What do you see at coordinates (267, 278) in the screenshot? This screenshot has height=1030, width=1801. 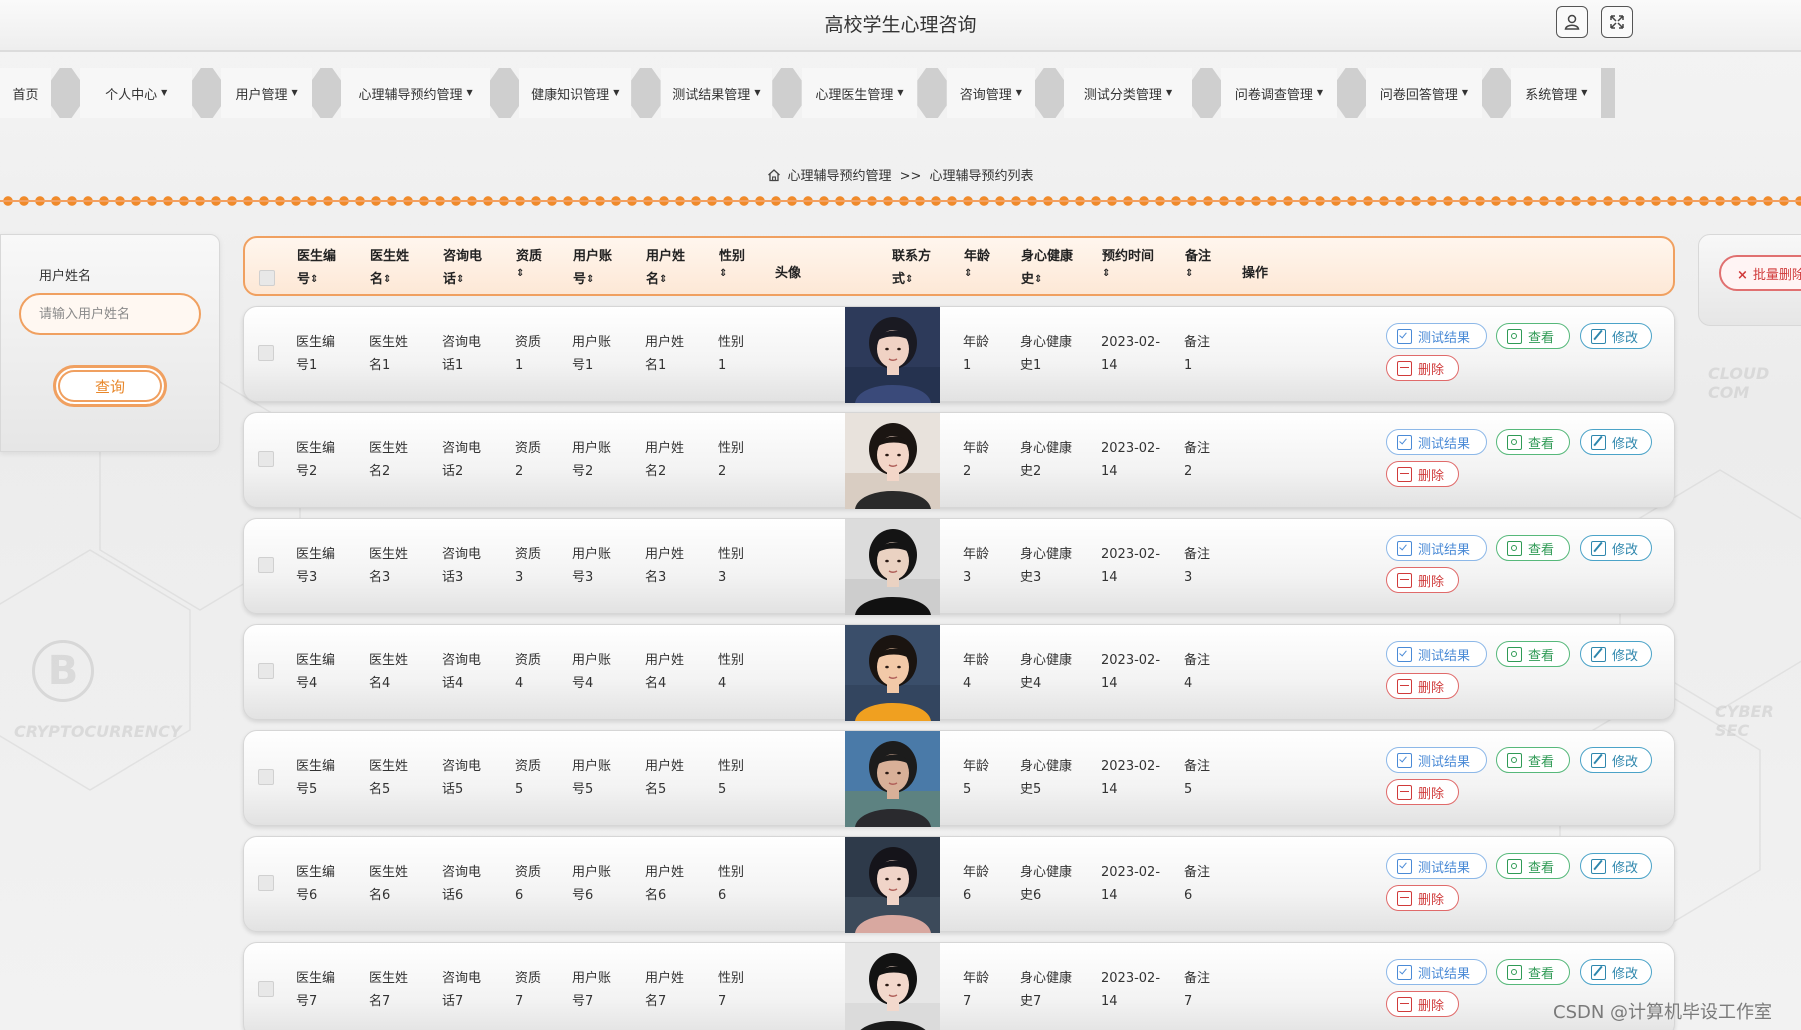 I see `select-all-checkbox` at bounding box center [267, 278].